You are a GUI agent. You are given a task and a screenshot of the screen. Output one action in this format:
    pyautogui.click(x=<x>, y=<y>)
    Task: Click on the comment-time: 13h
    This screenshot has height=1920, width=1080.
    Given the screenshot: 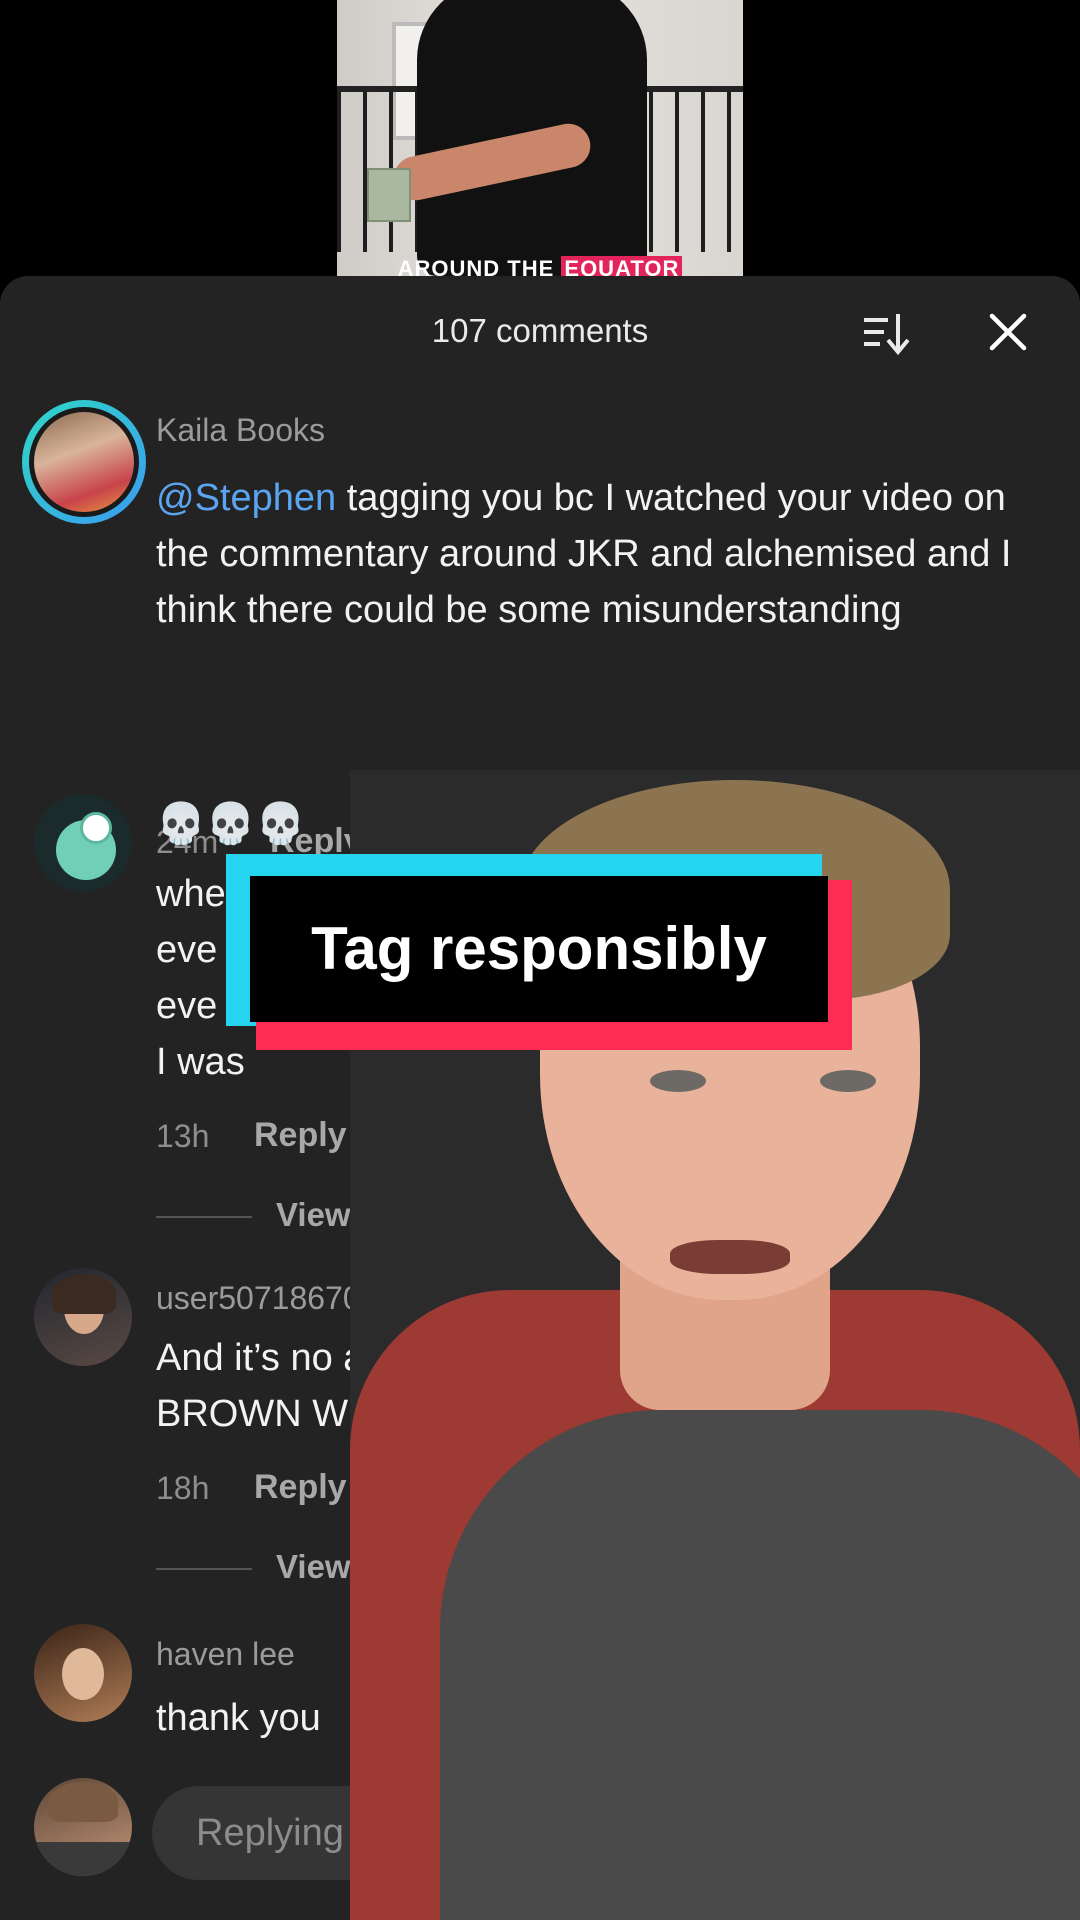 What is the action you would take?
    pyautogui.click(x=183, y=1136)
    